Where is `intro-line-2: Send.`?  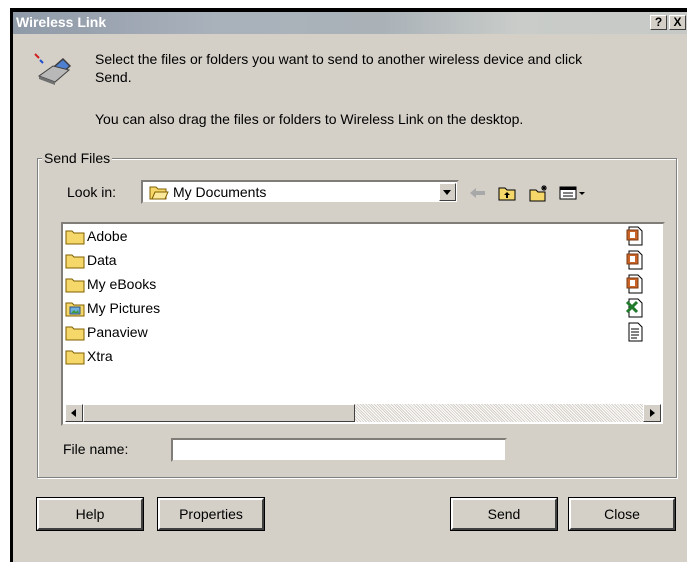
intro-line-2: Send. is located at coordinates (113, 77).